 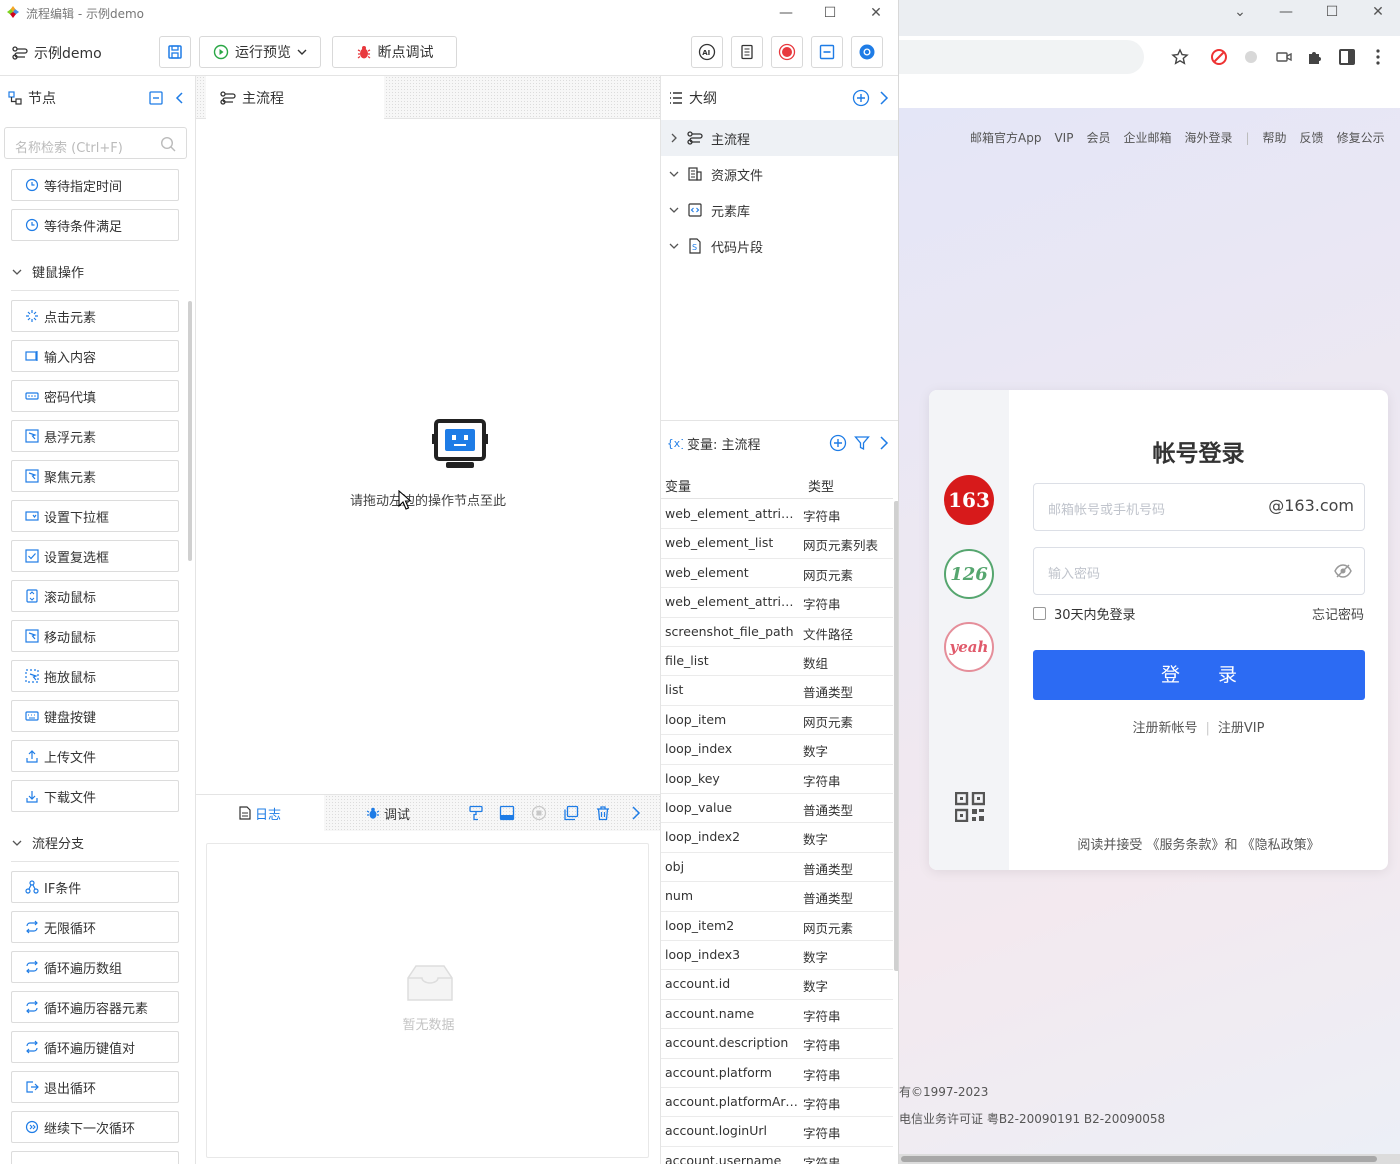 What do you see at coordinates (777, 574) in the screenshot?
I see `variable-row: web_element 网页元素` at bounding box center [777, 574].